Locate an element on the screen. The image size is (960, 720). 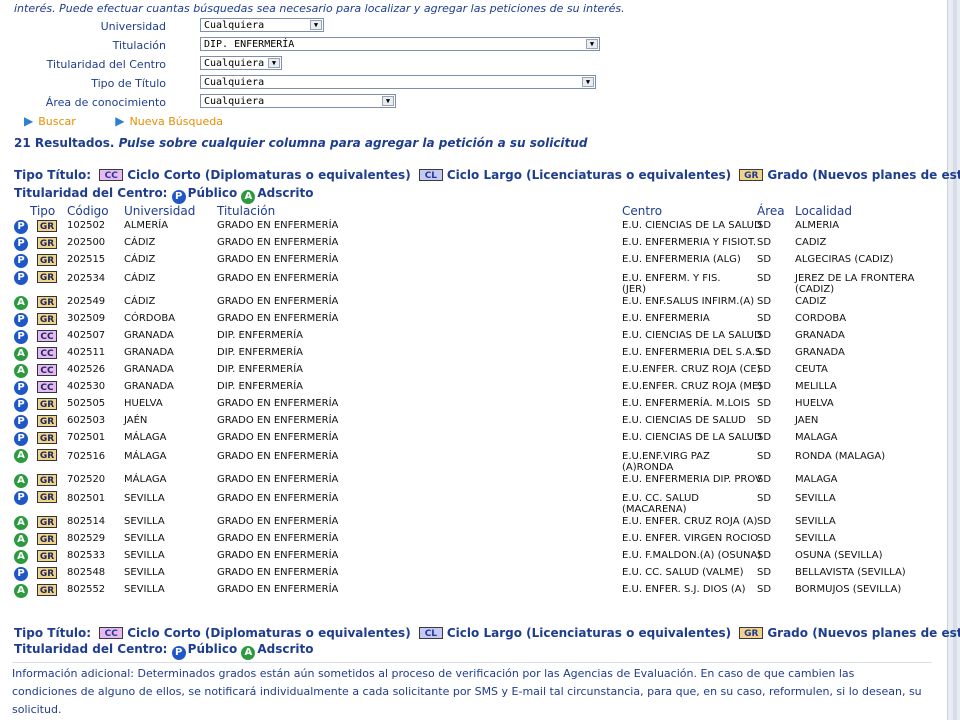
cell-localidad: MALAGA is located at coordinates (816, 437).